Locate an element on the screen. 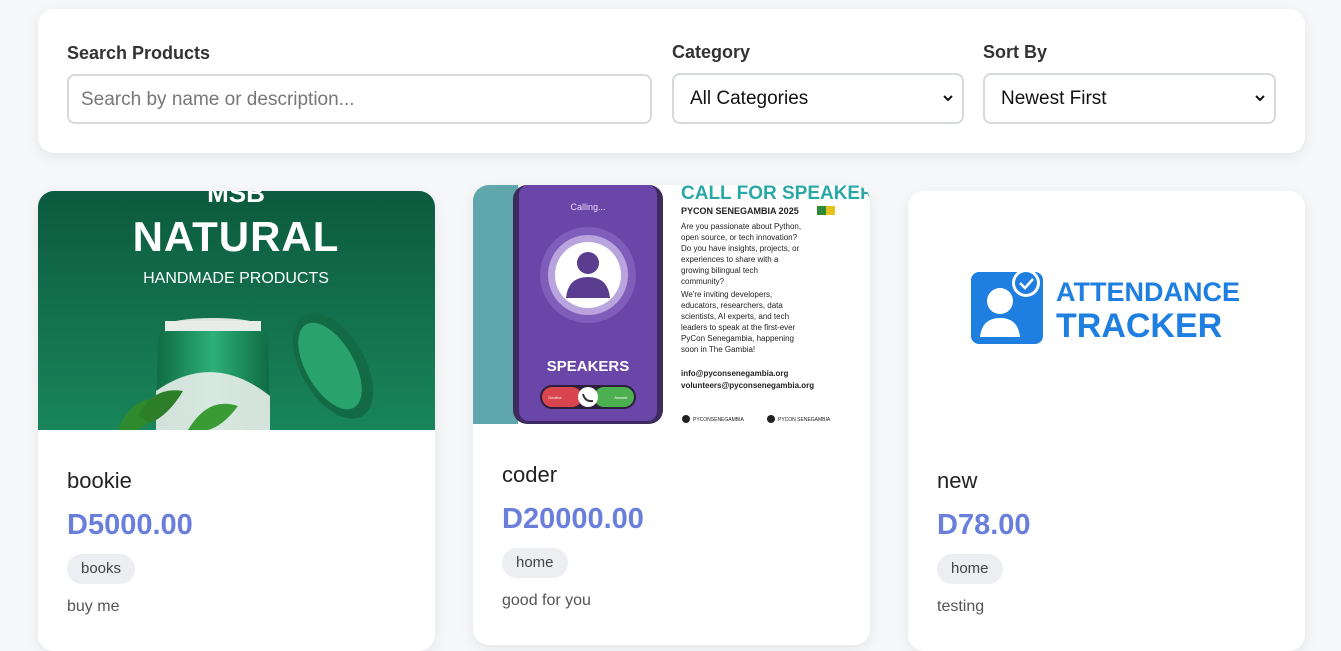  paragraph-1-line: open source, or tech innovation? is located at coordinates (739, 237).